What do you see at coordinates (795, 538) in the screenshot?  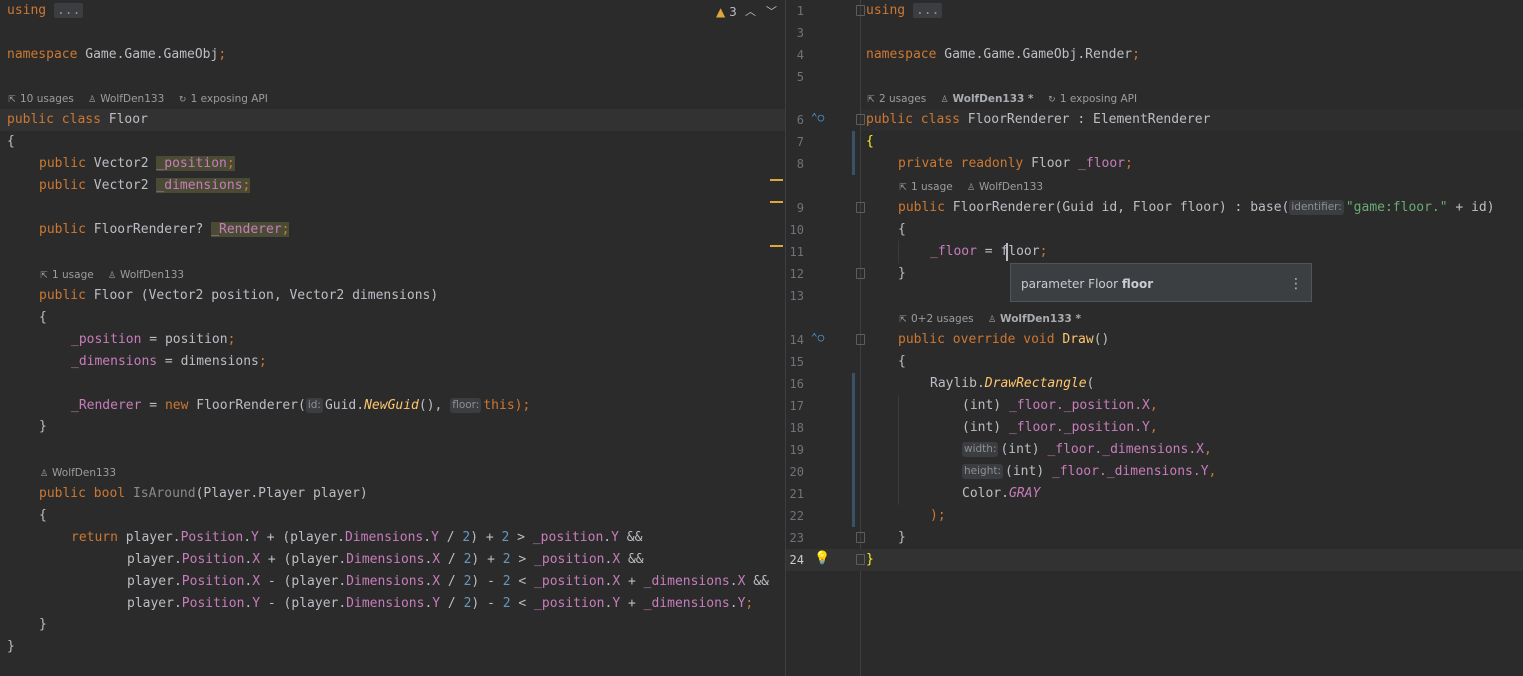 I see `line-number: 23` at bounding box center [795, 538].